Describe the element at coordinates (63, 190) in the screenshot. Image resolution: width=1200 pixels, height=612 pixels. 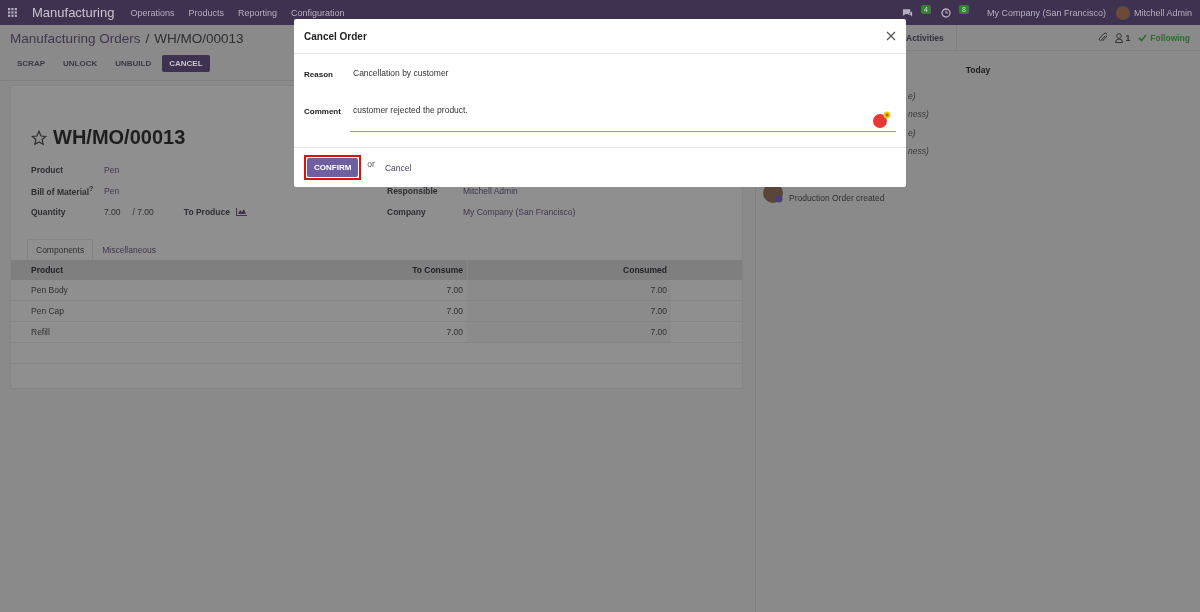
I see `field-label: Bill of Material$^{?}$` at that location.